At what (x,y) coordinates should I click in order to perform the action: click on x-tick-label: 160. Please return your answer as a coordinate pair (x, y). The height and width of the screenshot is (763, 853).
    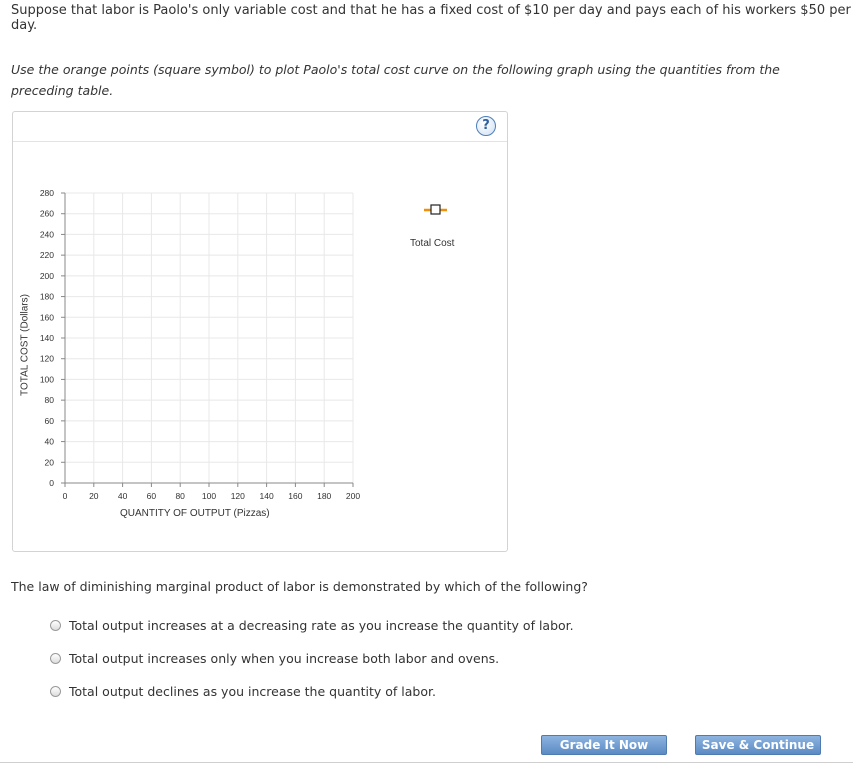
    Looking at the image, I should click on (295, 496).